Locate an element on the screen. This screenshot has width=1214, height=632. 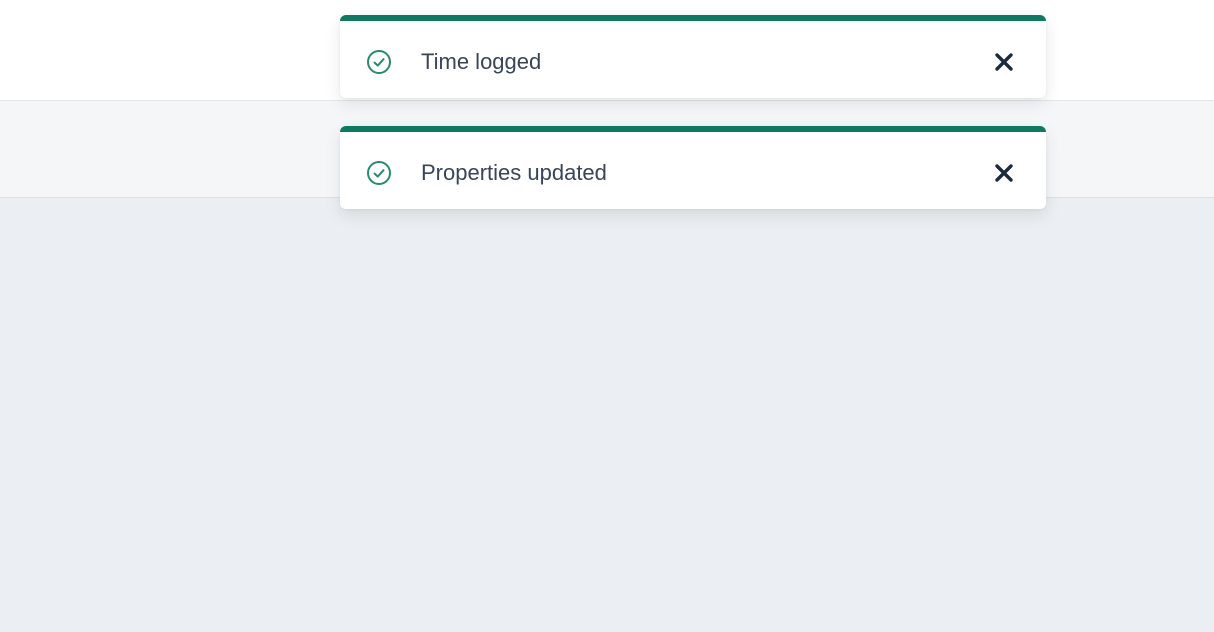
toast-time-logged: Time logged is located at coordinates (693, 56).